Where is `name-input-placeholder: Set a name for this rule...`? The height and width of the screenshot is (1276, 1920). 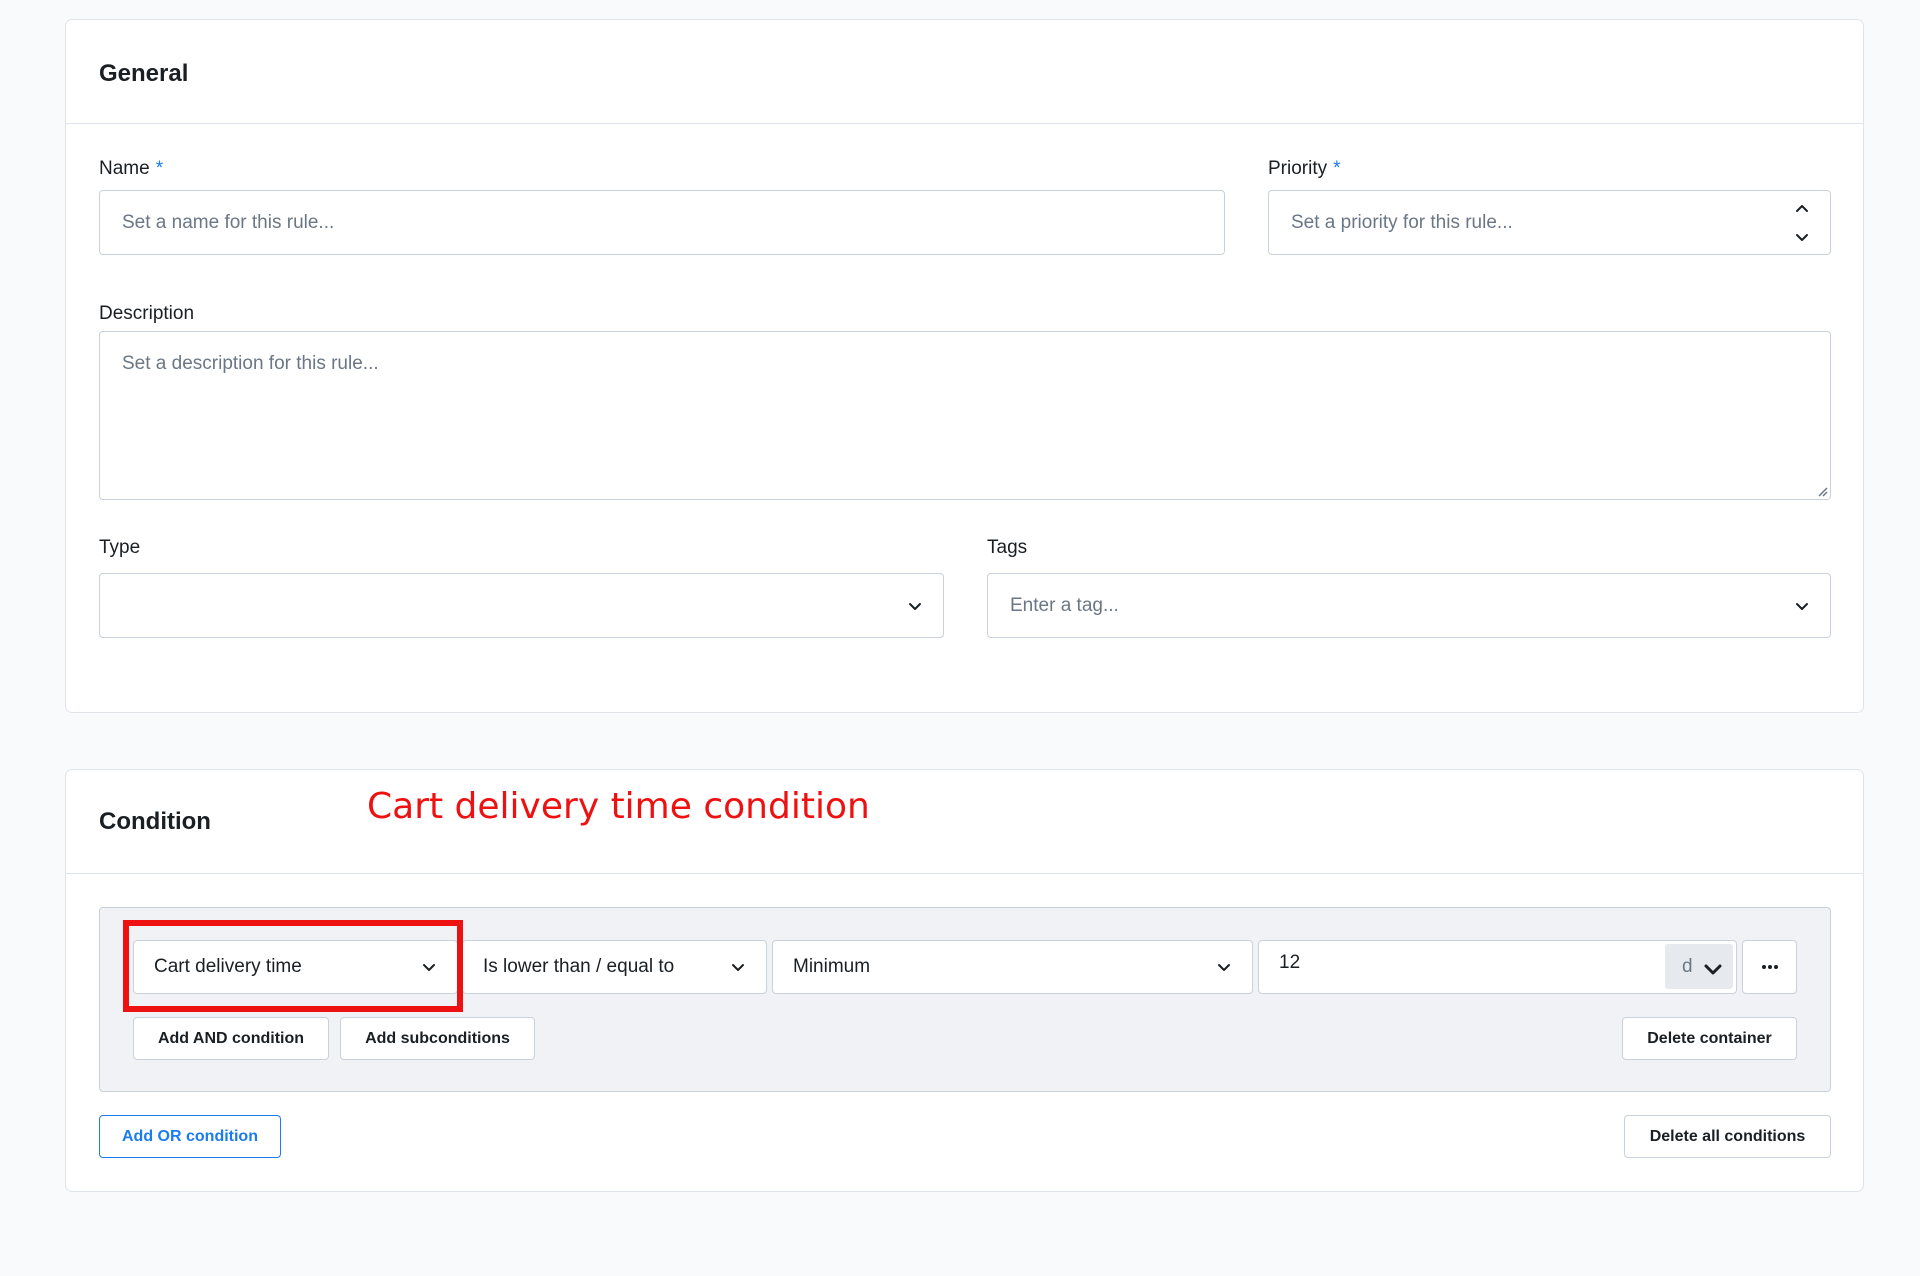
name-input-placeholder: Set a name for this rule... is located at coordinates (228, 222).